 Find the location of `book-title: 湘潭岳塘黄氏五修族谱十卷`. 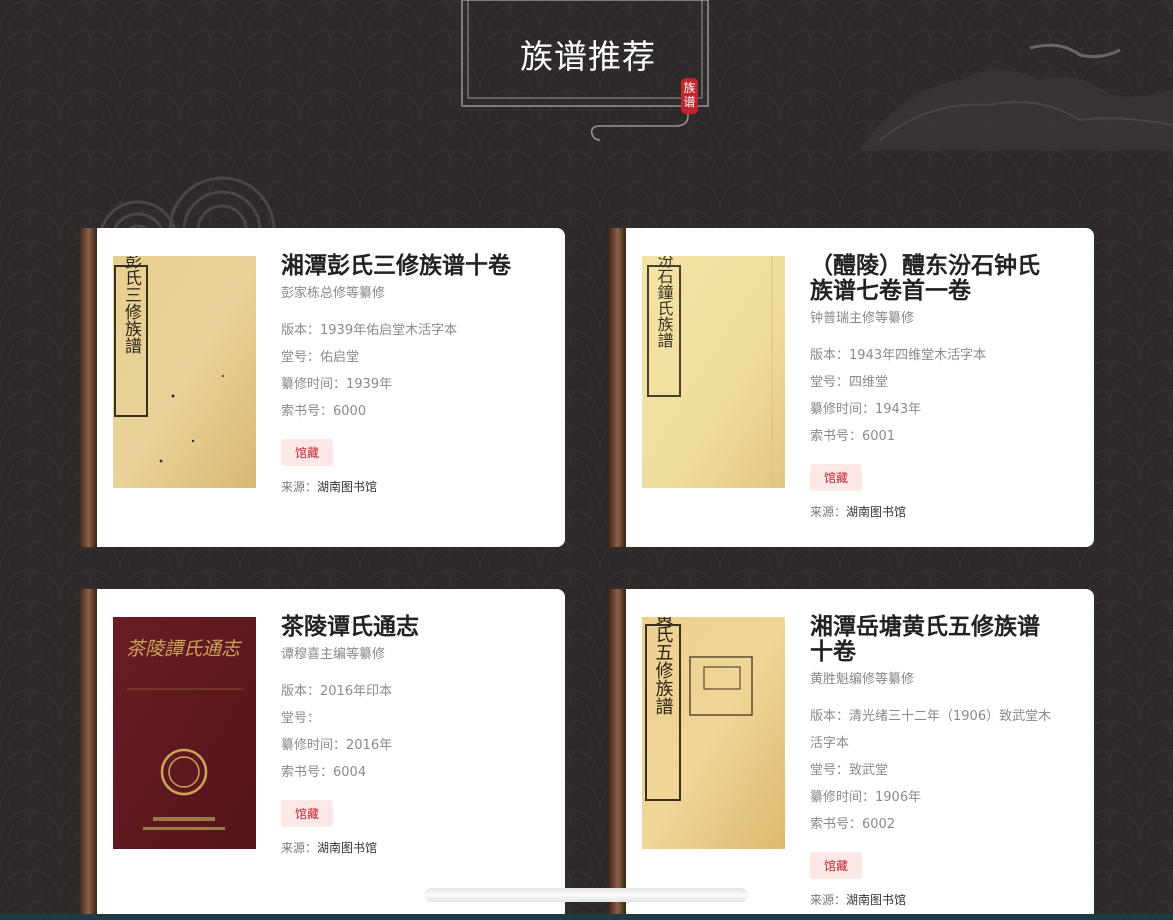

book-title: 湘潭岳塘黄氏五修族谱十卷 is located at coordinates (935, 640).